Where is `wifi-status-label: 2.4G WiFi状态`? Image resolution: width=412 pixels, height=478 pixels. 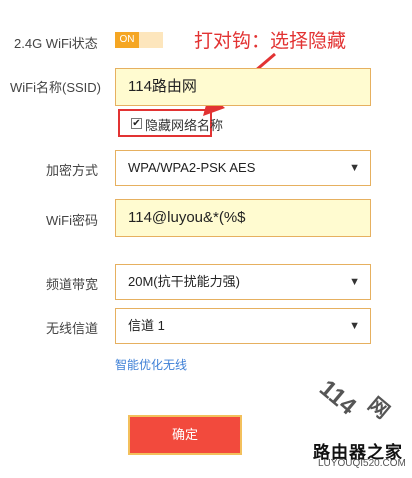
wifi-status-label: 2.4G WiFi状态 is located at coordinates (56, 43).